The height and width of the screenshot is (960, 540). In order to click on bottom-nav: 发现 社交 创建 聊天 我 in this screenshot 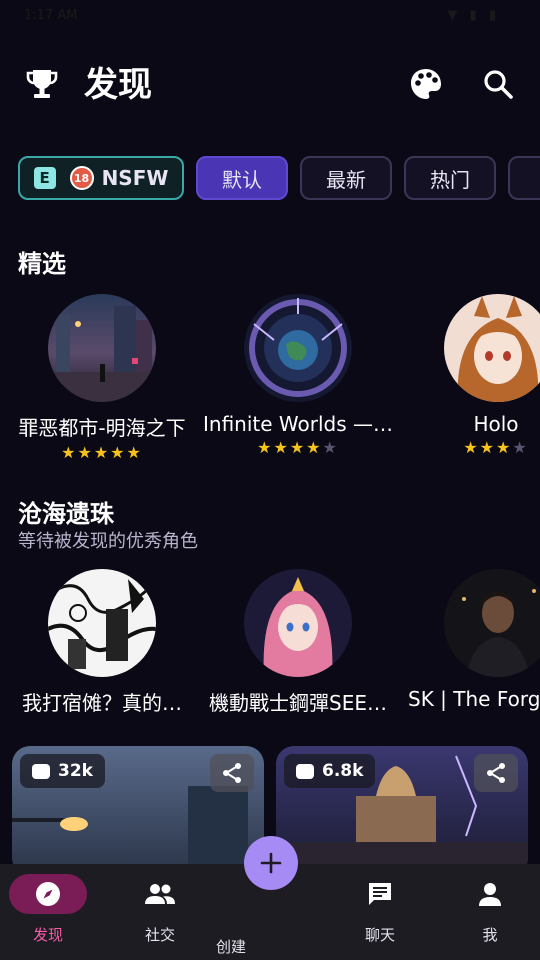, I will do `click(270, 898)`.